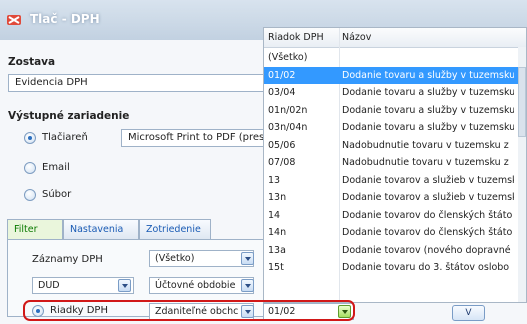 The image size is (527, 324). I want to click on radio-printer, so click(30, 138).